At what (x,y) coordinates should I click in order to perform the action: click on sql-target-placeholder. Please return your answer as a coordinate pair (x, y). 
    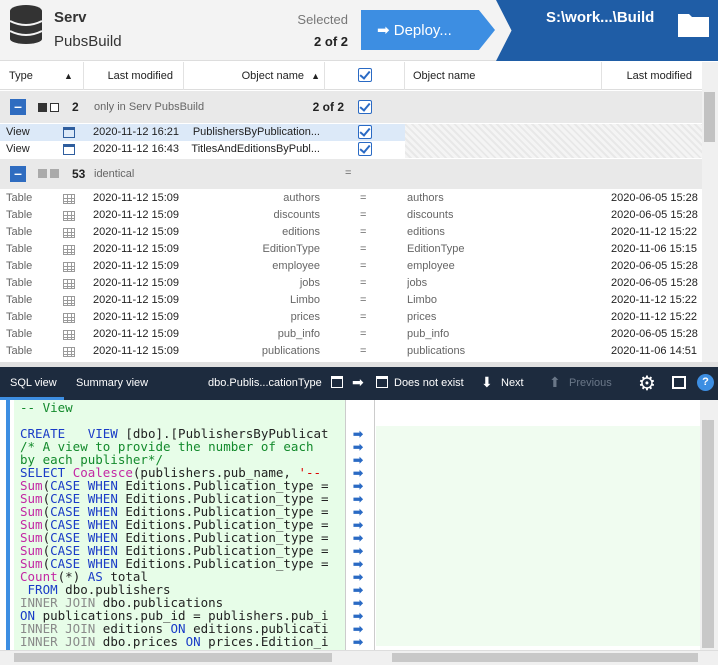
    Looking at the image, I should click on (538, 536).